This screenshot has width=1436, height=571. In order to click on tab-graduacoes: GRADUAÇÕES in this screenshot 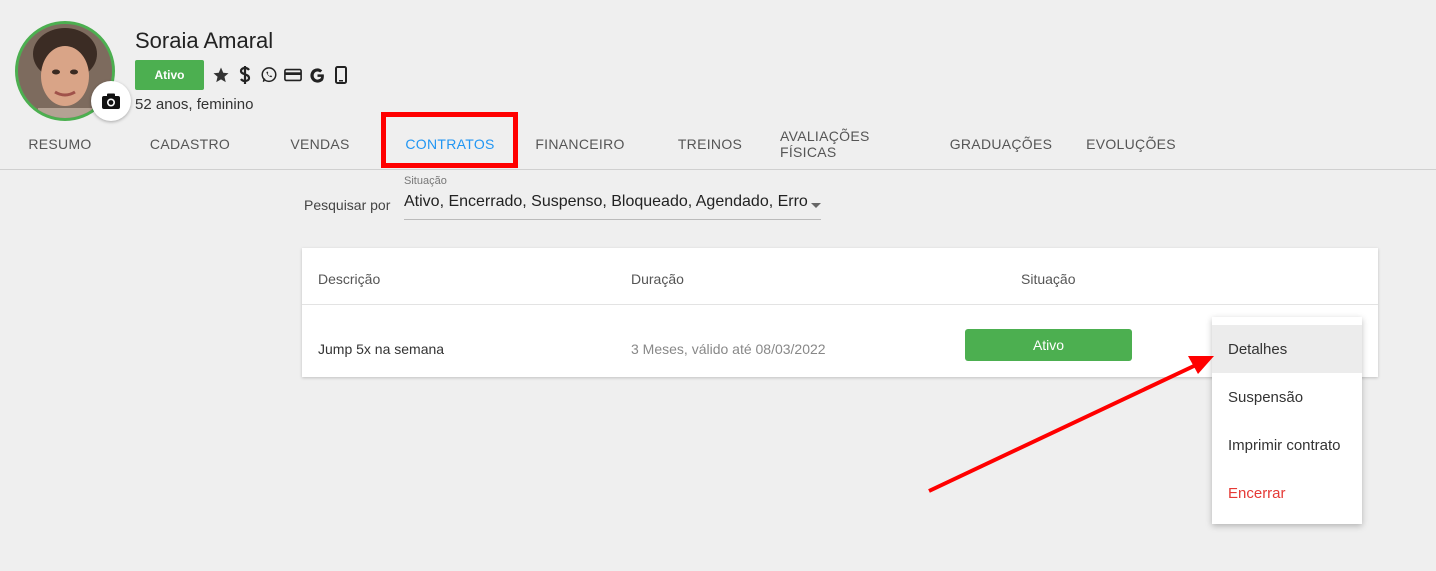, I will do `click(1001, 144)`.